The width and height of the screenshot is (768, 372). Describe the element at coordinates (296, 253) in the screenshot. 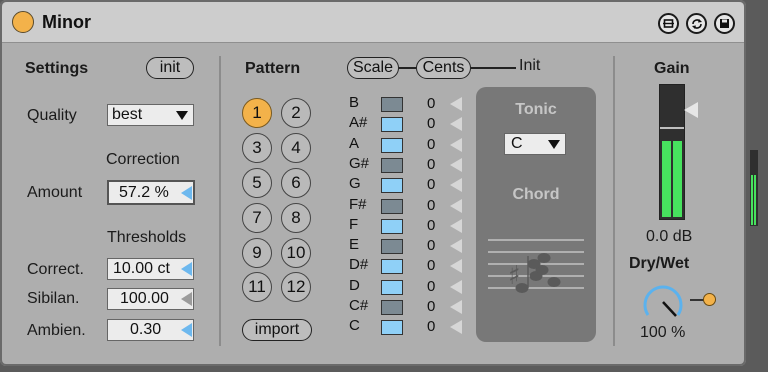

I see `pattern-button-10: 10` at that location.